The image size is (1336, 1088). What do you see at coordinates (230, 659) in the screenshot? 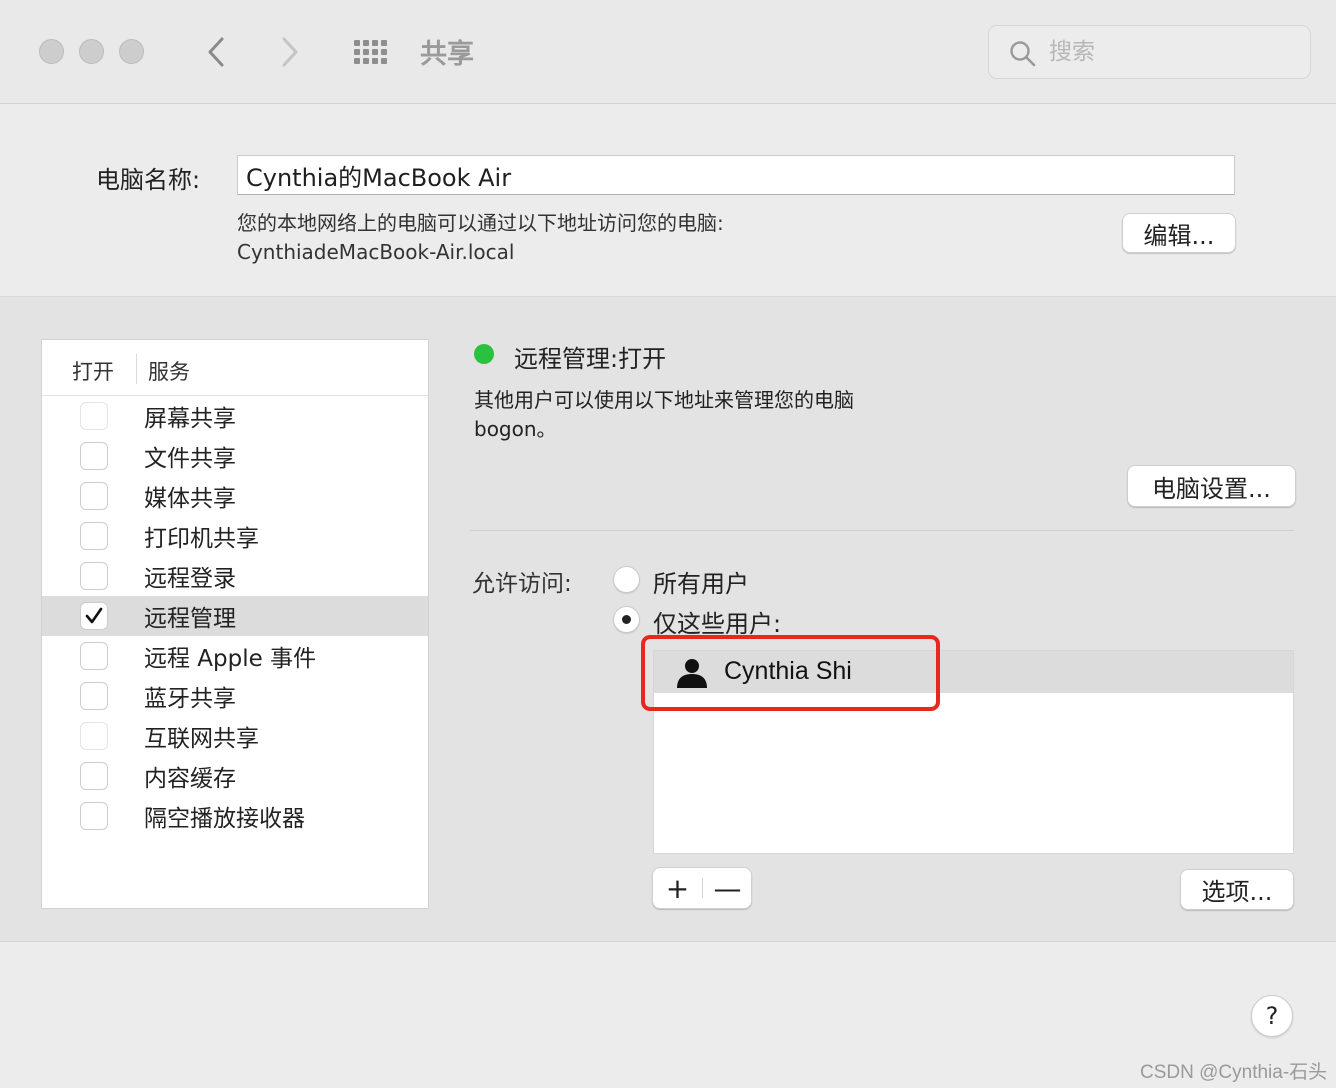
I see `service-label: 远程 Apple 事件` at bounding box center [230, 659].